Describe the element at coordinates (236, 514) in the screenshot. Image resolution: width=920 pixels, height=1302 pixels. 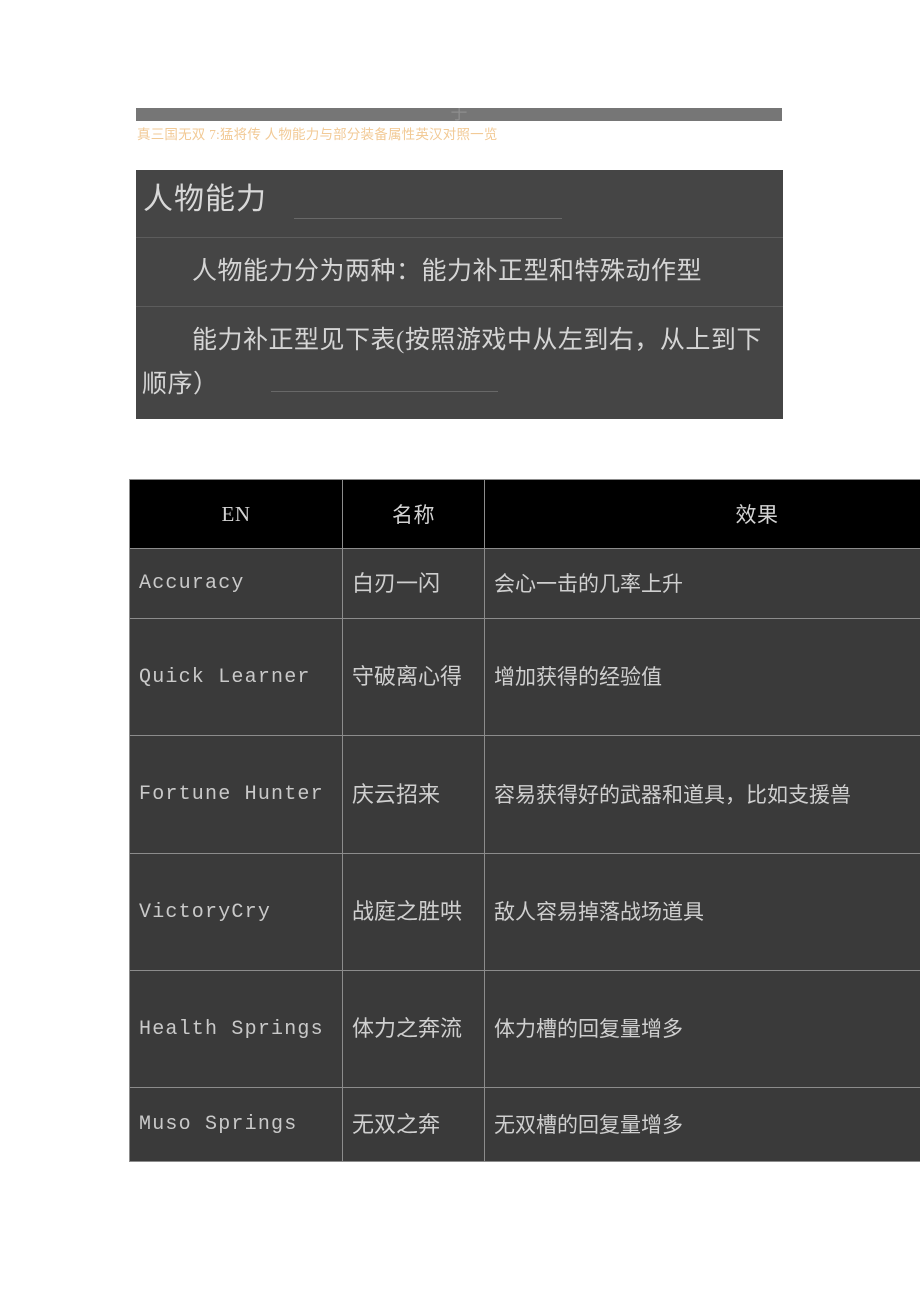
I see `column-header-en: EN` at that location.